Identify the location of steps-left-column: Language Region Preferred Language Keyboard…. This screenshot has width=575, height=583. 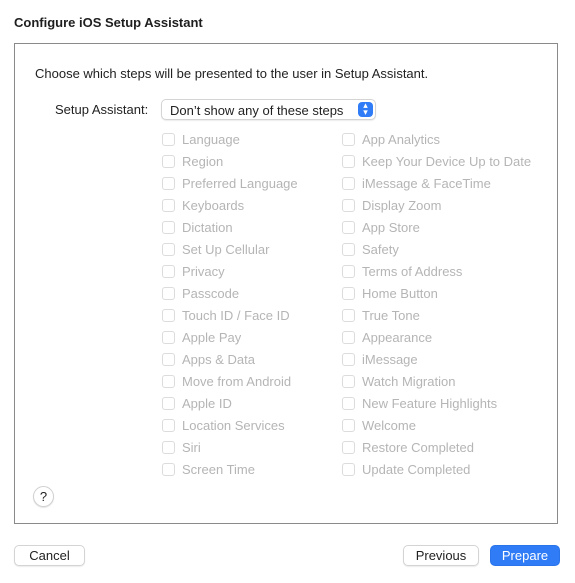
(230, 304).